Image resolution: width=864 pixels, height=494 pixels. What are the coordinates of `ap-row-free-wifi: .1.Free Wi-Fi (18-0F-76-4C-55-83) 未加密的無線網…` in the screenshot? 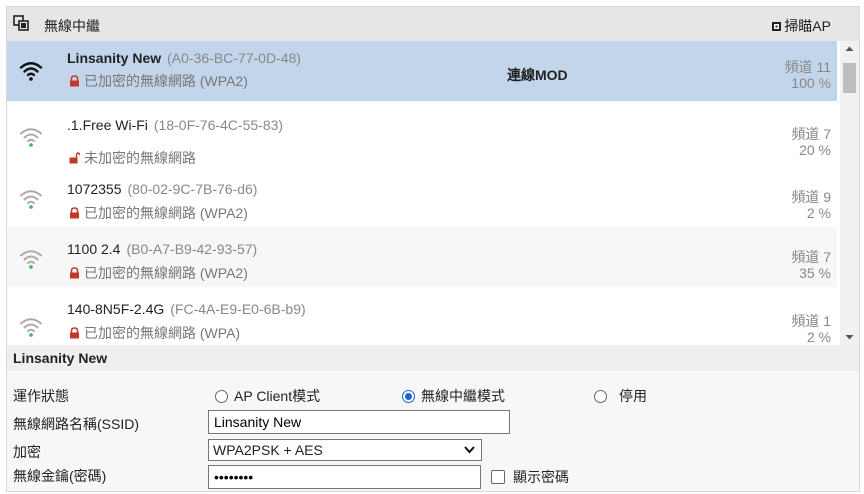 It's located at (422, 134).